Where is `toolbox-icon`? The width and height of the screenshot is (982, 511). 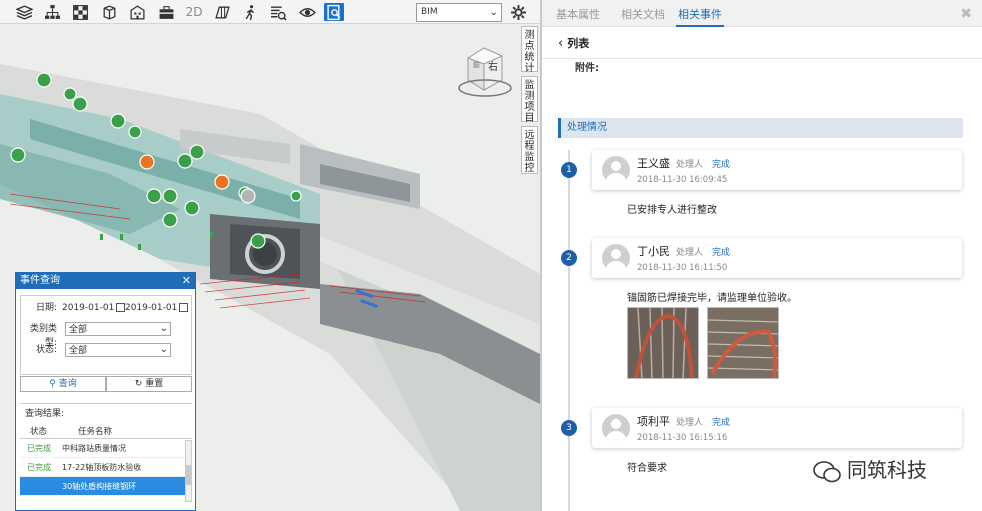 toolbox-icon is located at coordinates (166, 12).